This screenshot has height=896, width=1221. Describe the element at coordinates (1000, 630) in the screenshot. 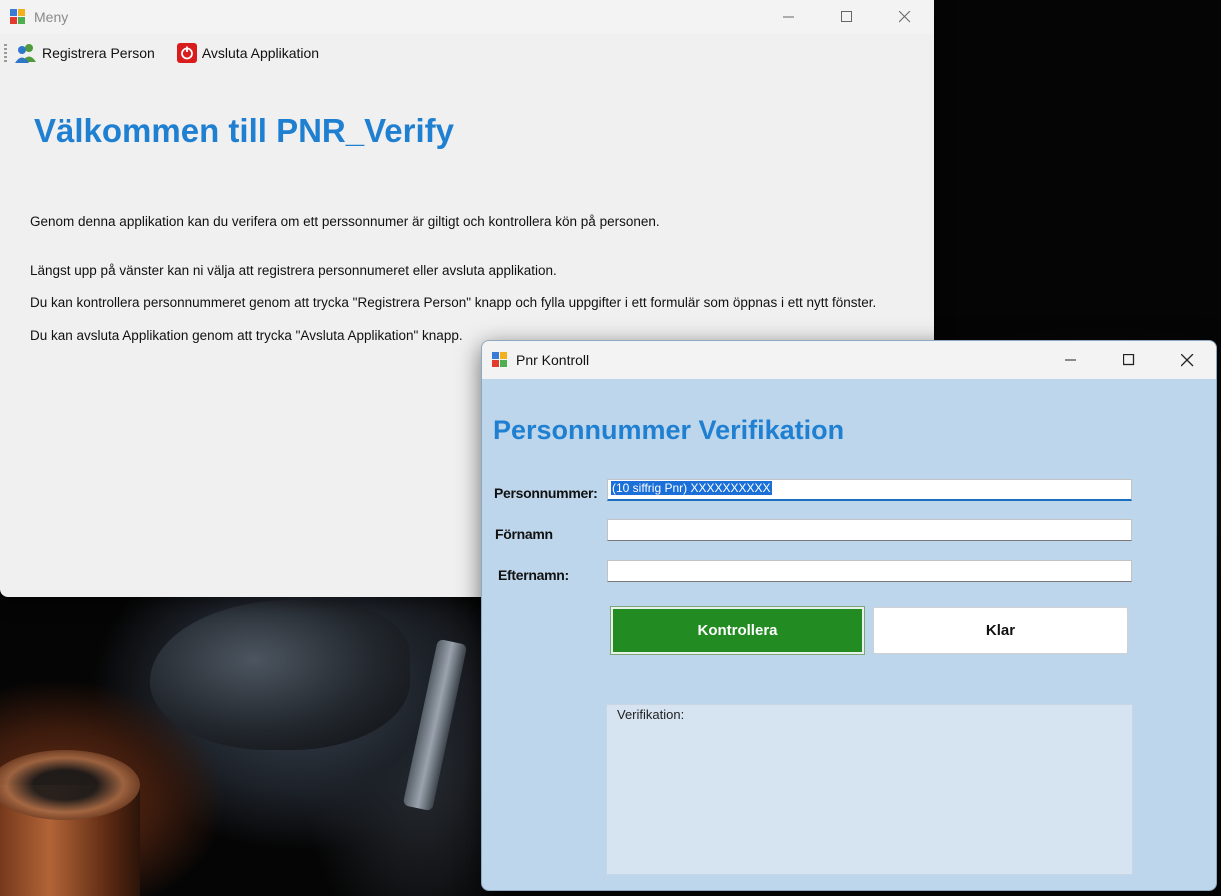

I see `done-button: Klar` at that location.